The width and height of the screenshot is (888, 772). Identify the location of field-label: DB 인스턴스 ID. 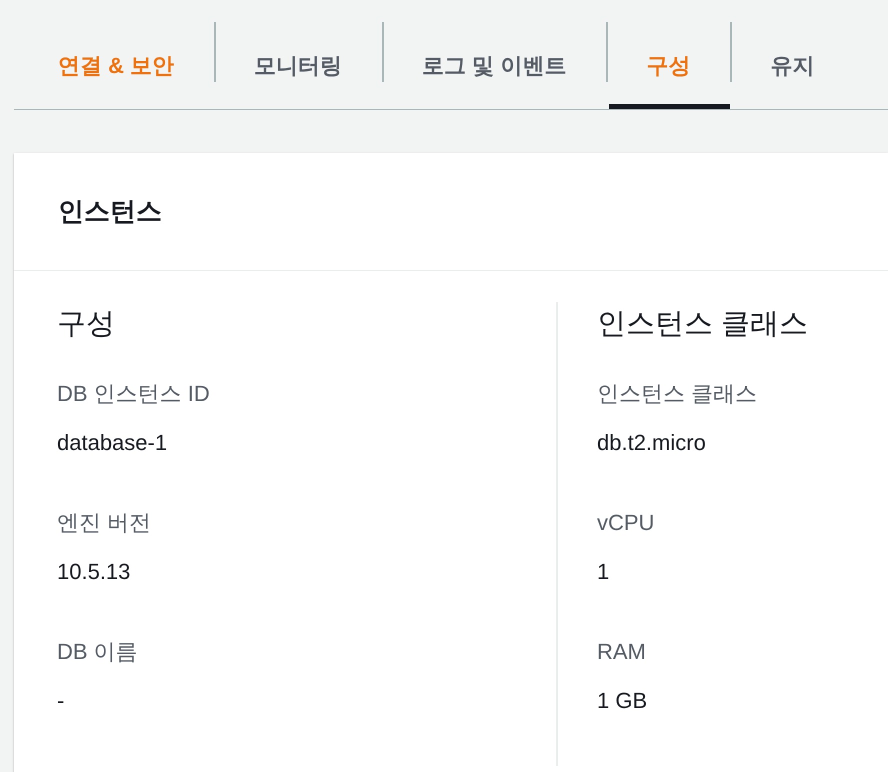
(134, 394).